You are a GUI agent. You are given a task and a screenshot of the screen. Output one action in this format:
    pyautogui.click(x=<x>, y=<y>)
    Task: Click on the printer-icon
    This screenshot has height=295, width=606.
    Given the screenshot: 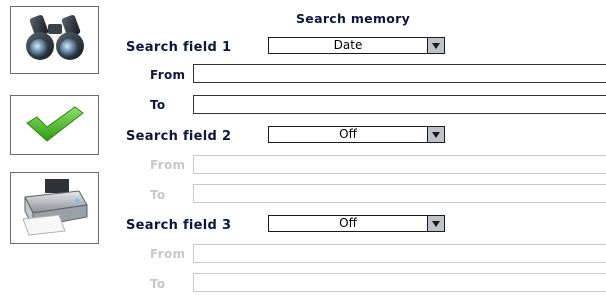 What is the action you would take?
    pyautogui.click(x=55, y=208)
    